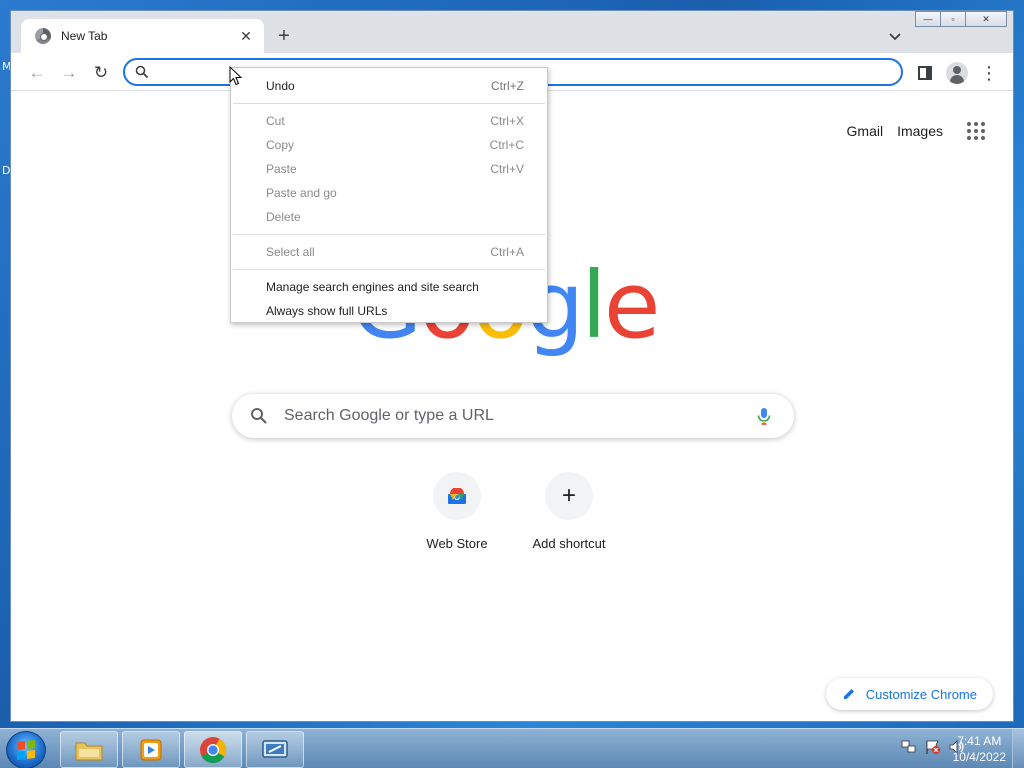 The height and width of the screenshot is (768, 1024). What do you see at coordinates (389, 252) in the screenshot?
I see `context-menu-item-select-all: Select all Ctrl+A` at bounding box center [389, 252].